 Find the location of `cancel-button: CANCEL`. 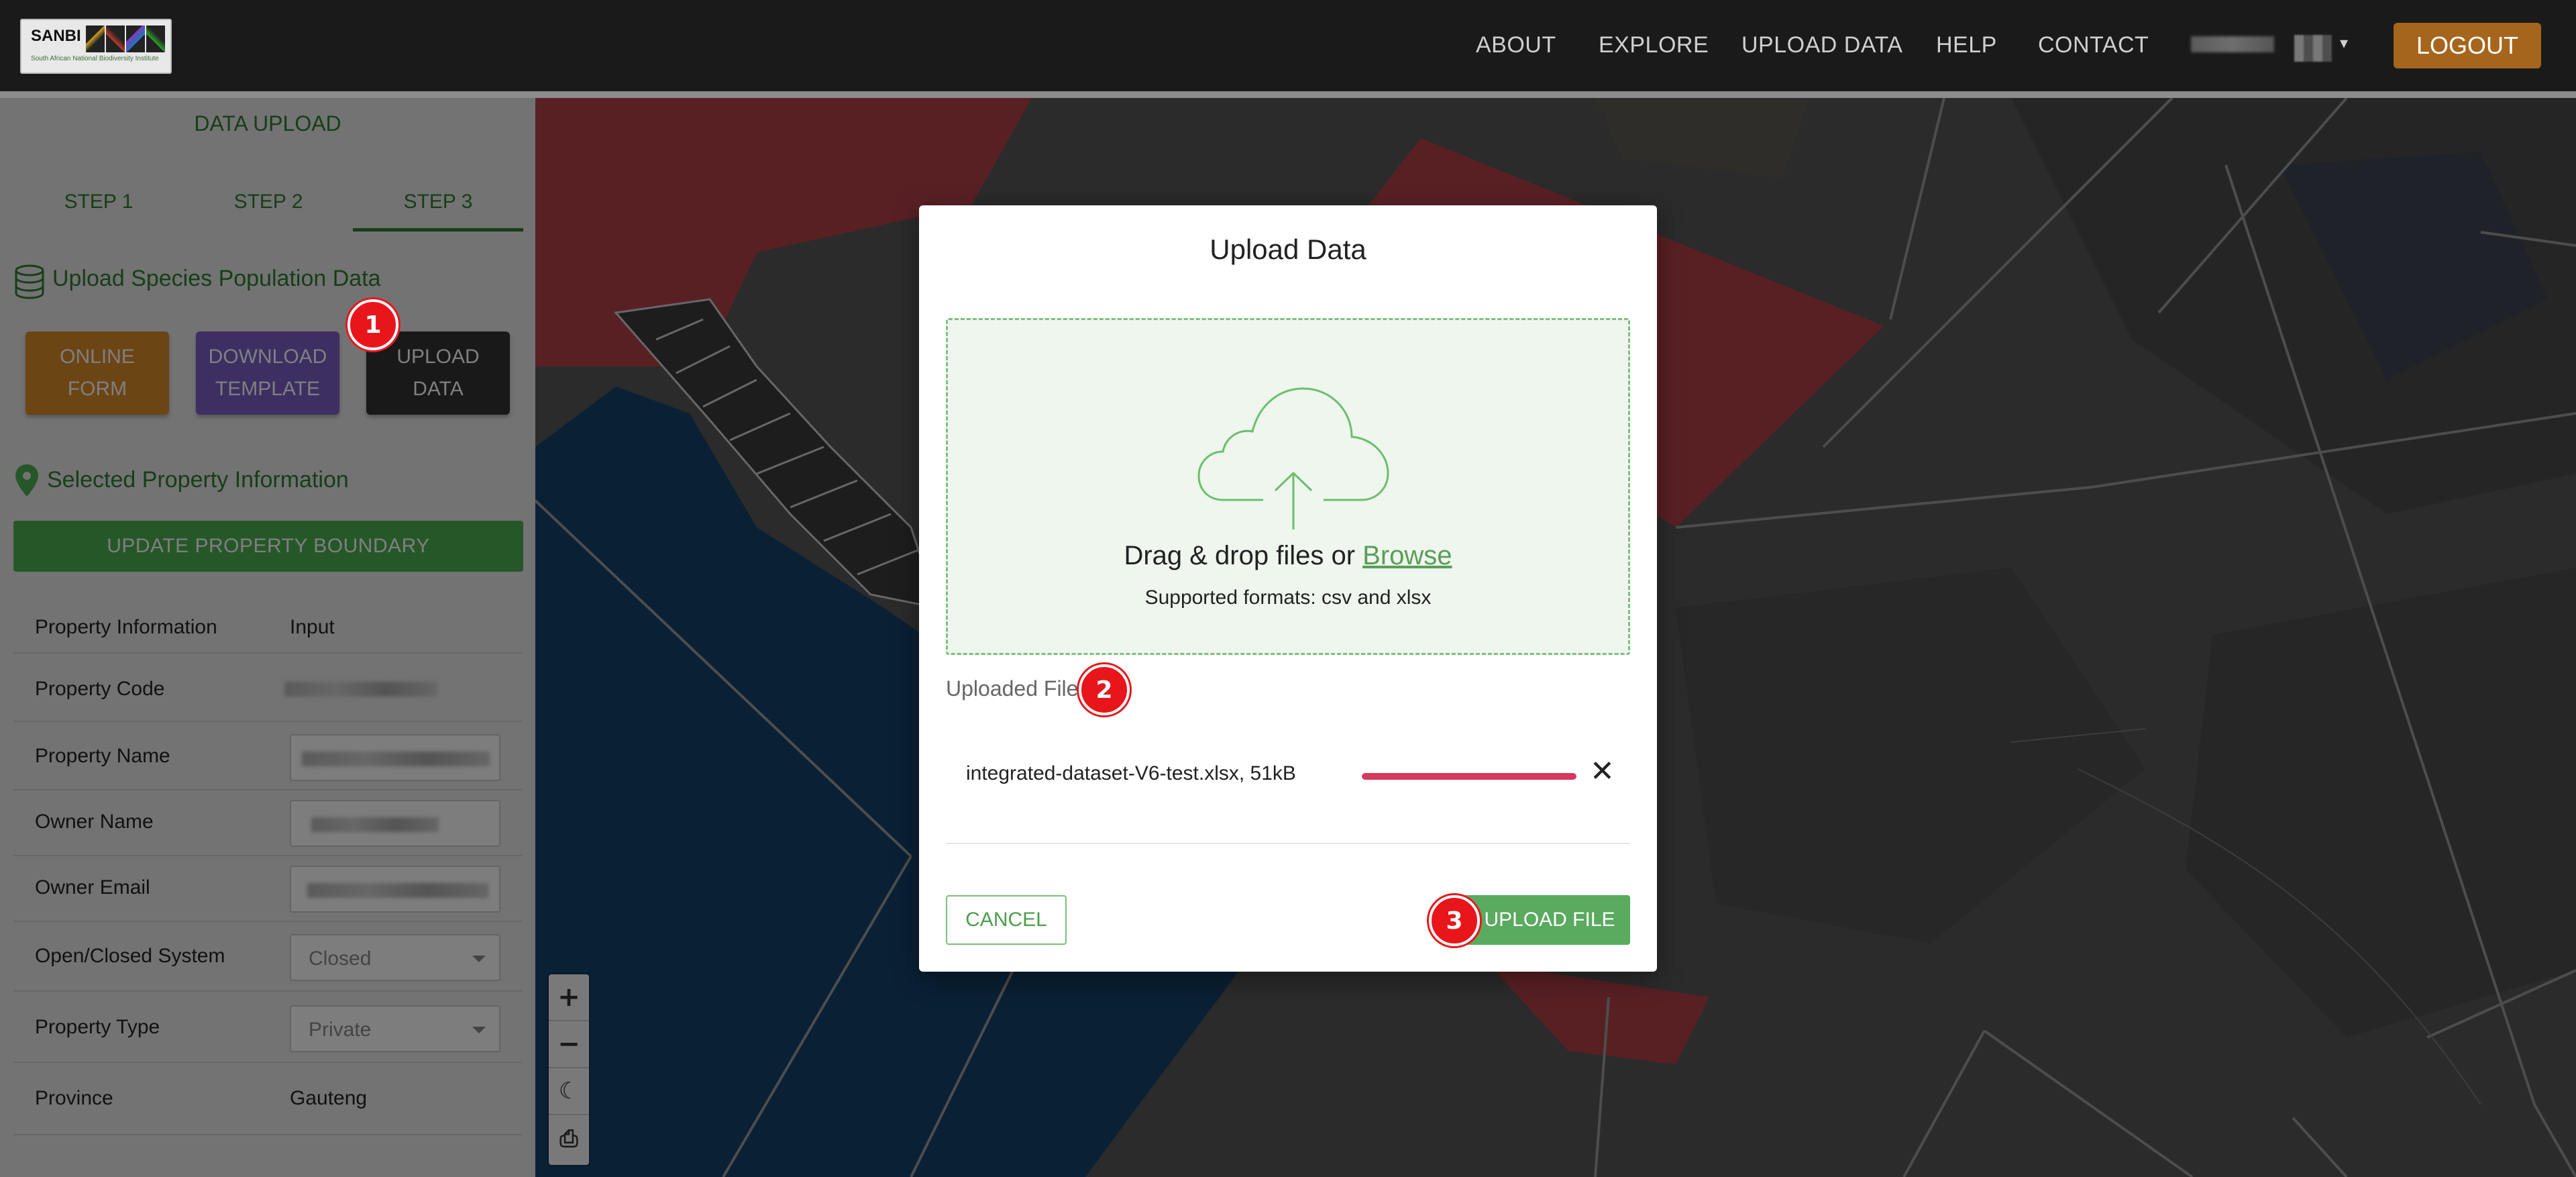

cancel-button: CANCEL is located at coordinates (1006, 920).